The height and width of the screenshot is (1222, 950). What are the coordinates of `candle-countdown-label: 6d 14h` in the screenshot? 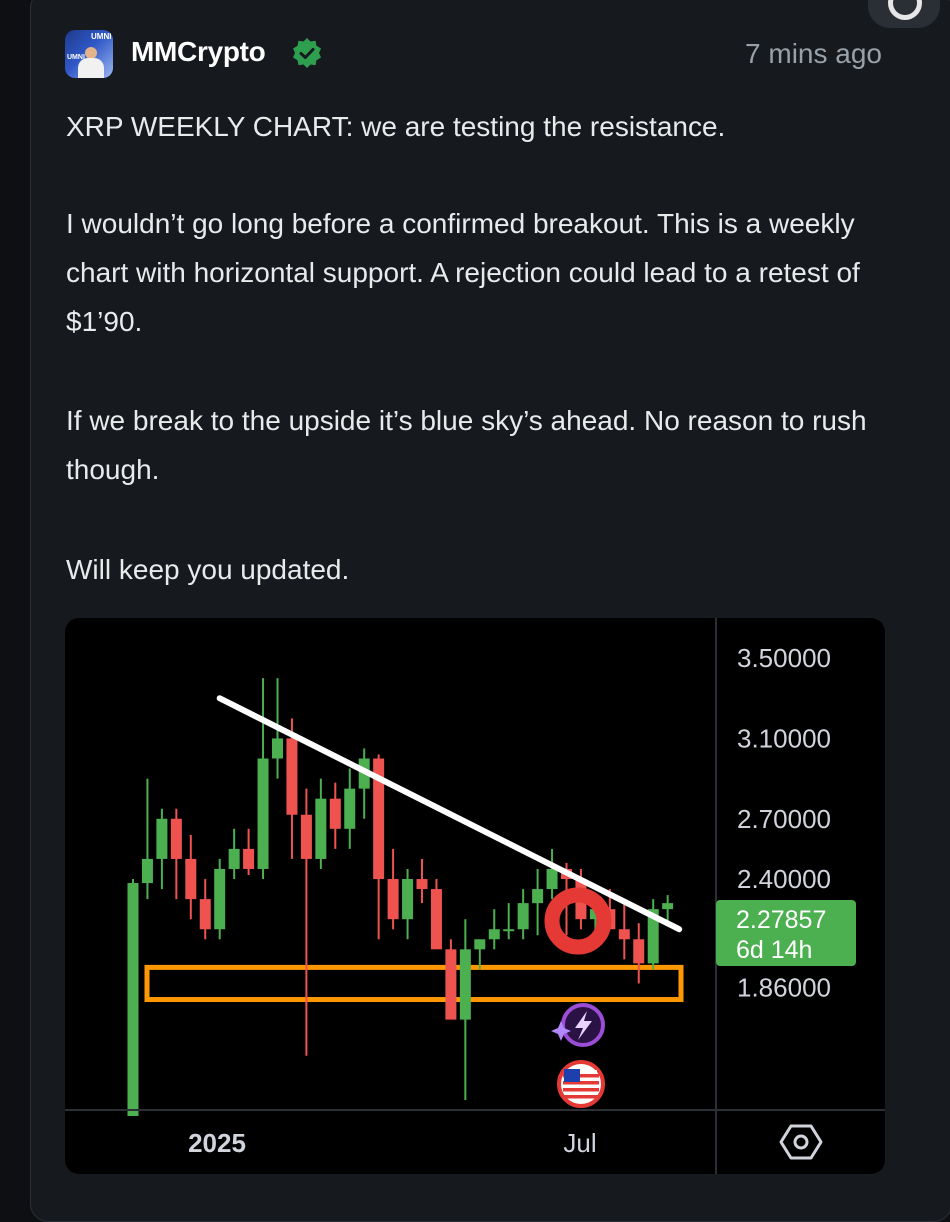 It's located at (774, 950).